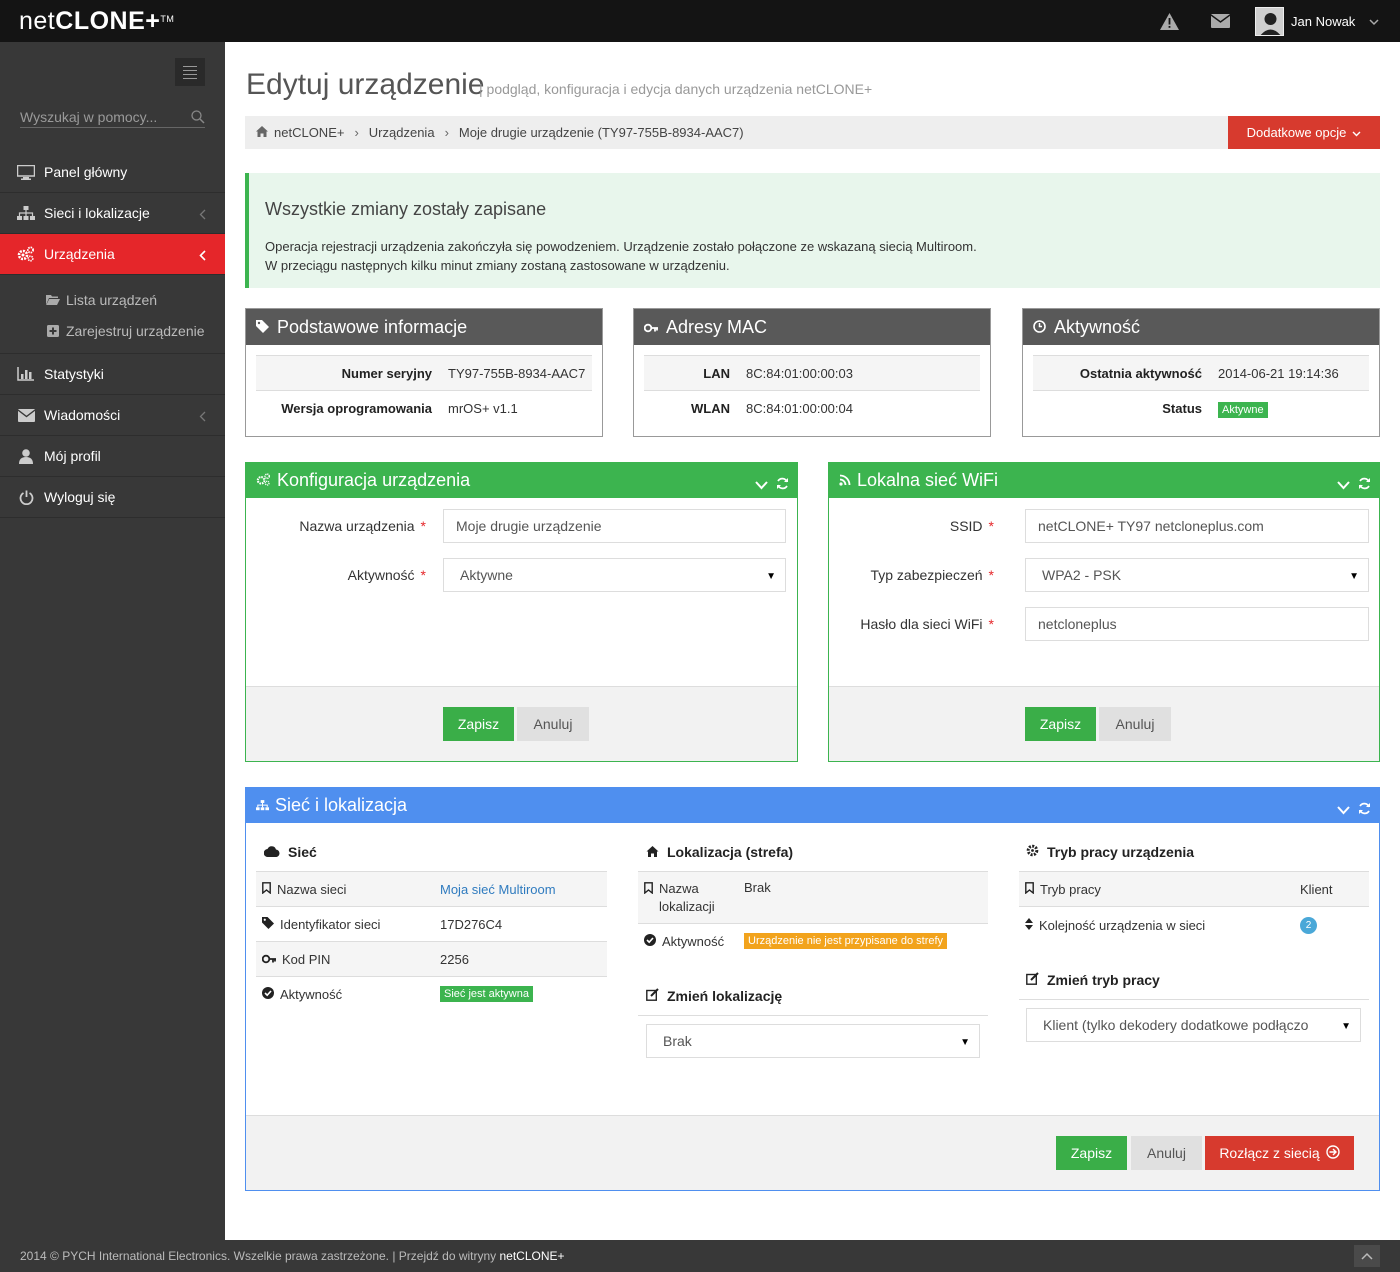 This screenshot has width=1400, height=1272. What do you see at coordinates (1197, 624) in the screenshot?
I see `wifi-password-input: netcloneplus` at bounding box center [1197, 624].